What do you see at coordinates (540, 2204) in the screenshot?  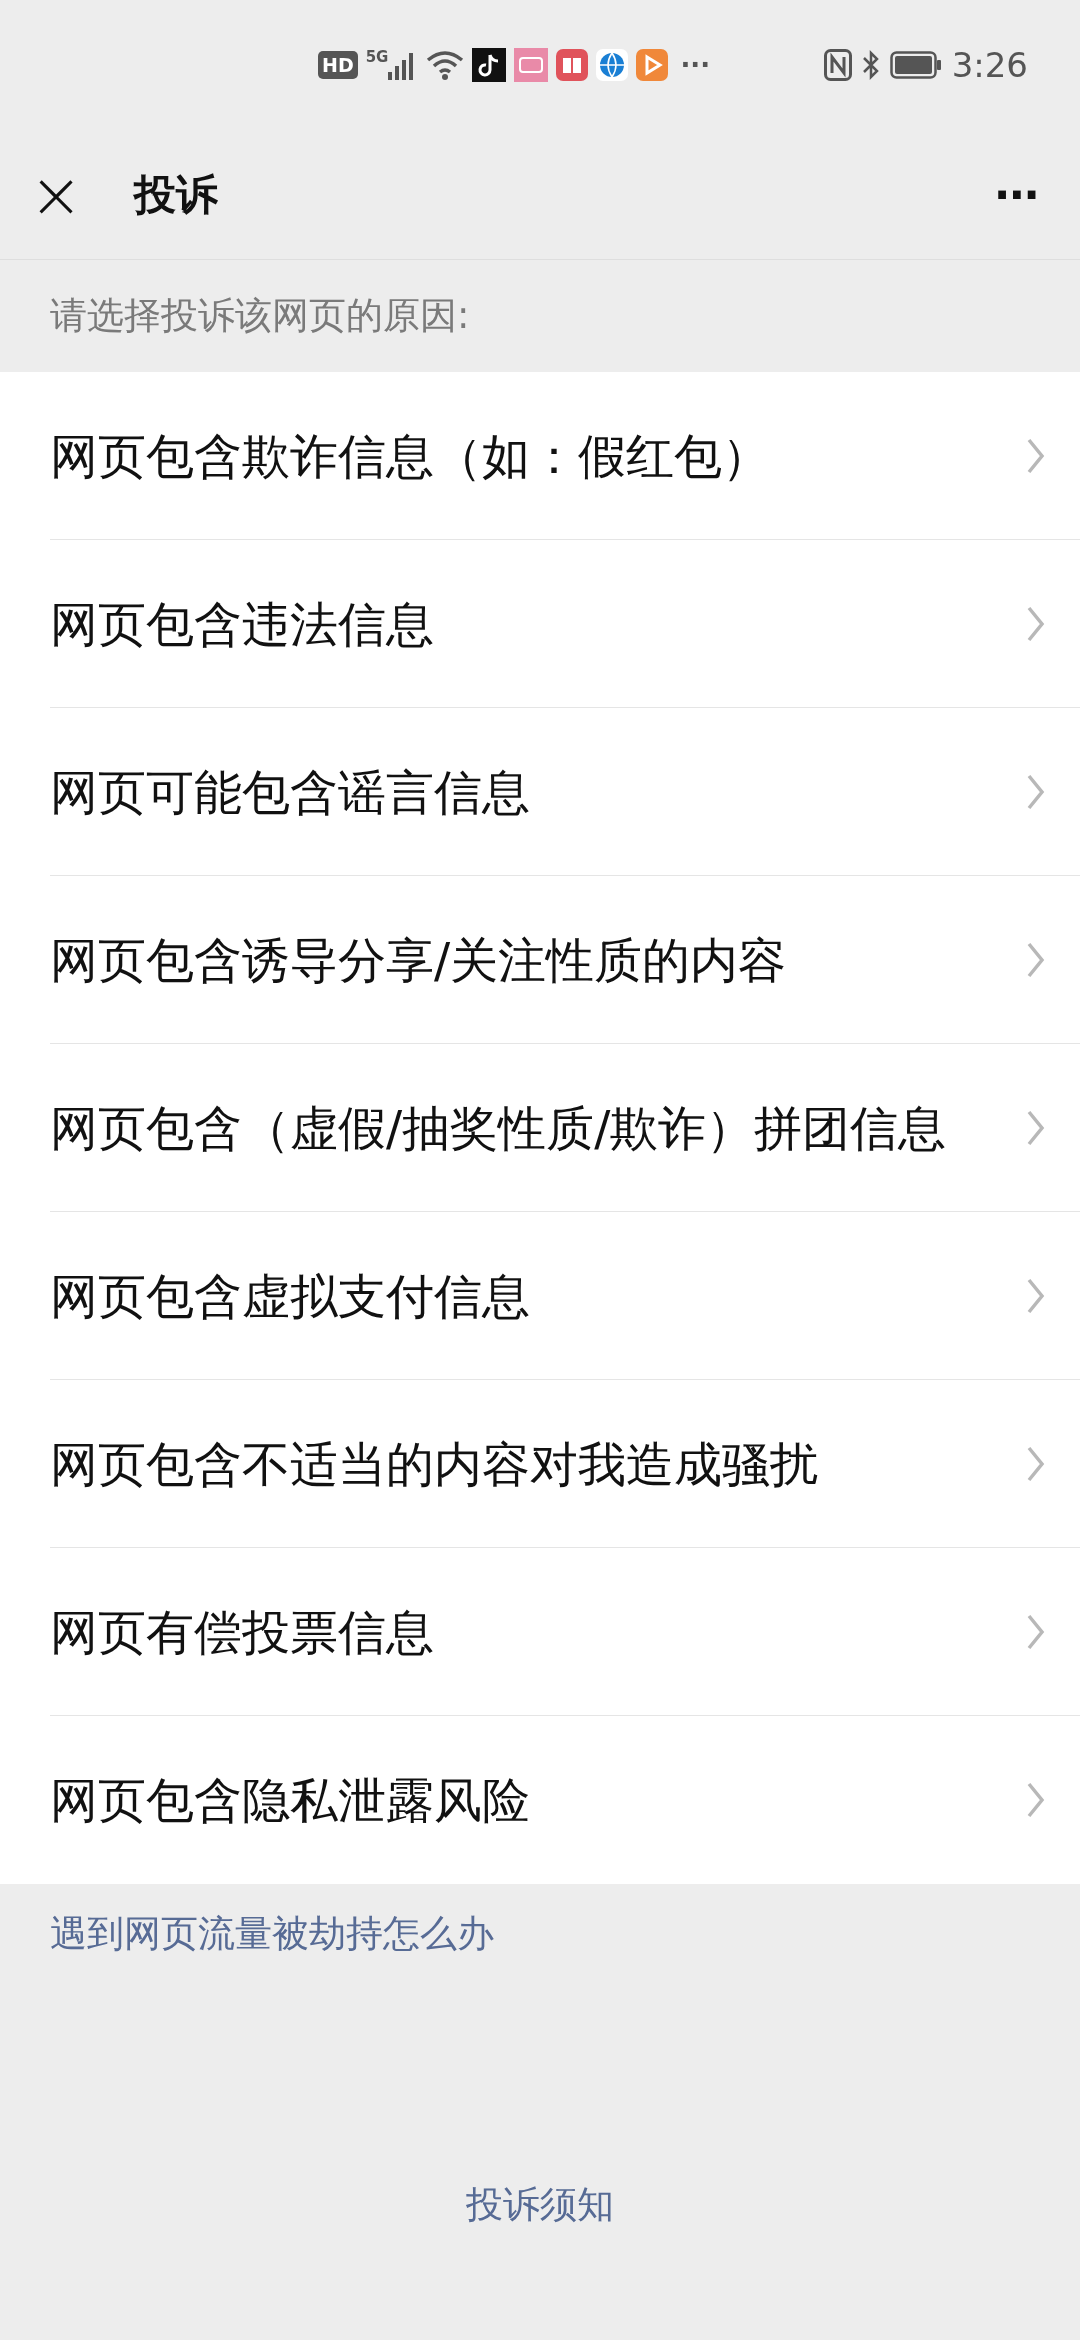 I see `complaint-notice-link: 投诉须知` at bounding box center [540, 2204].